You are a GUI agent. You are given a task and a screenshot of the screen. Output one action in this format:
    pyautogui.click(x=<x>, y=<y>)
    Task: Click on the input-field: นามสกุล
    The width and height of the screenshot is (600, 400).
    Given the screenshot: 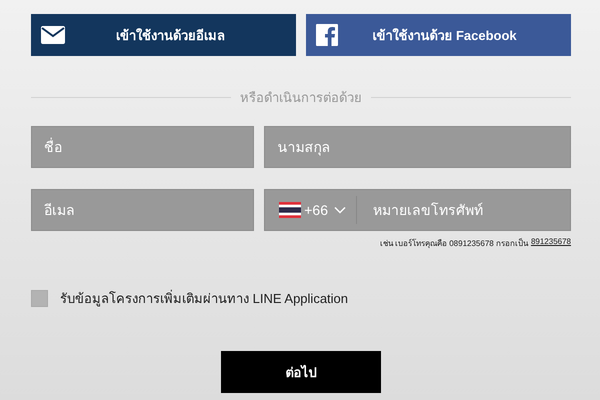 What is the action you would take?
    pyautogui.click(x=417, y=147)
    